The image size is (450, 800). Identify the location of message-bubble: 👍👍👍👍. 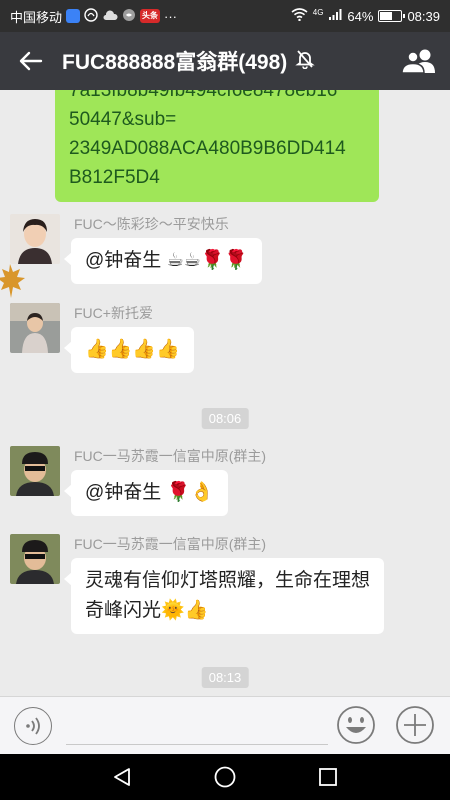
(129, 350).